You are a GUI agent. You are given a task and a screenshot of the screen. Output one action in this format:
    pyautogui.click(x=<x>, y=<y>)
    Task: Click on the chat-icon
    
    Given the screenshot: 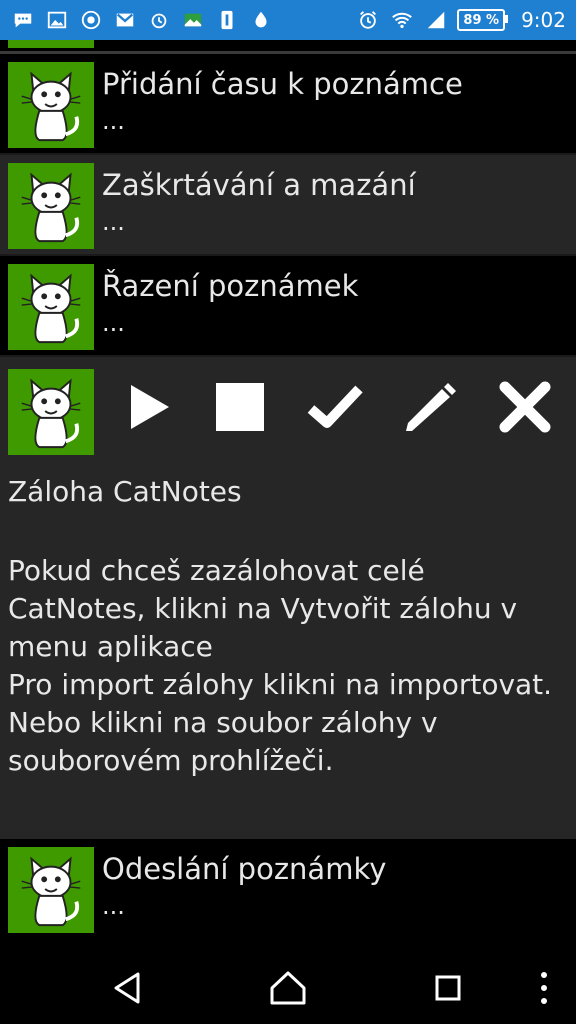 What is the action you would take?
    pyautogui.click(x=23, y=20)
    